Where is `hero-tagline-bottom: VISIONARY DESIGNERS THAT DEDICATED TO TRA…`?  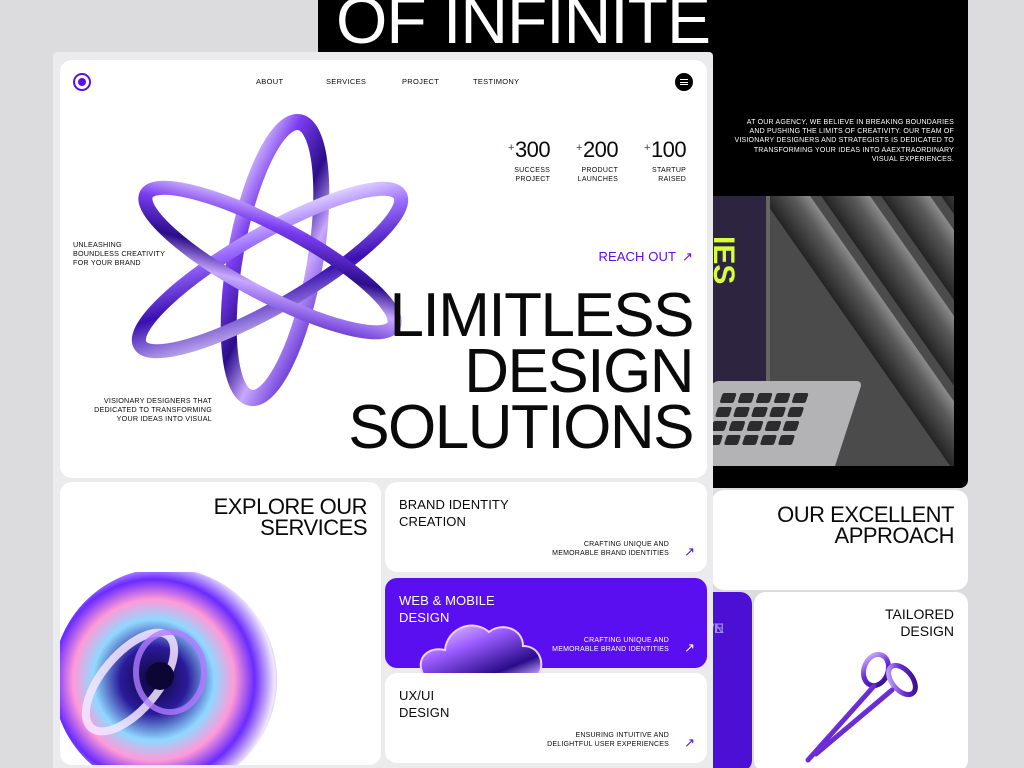
hero-tagline-bottom: VISIONARY DESIGNERS THAT DEDICATED TO TRA… is located at coordinates (153, 409).